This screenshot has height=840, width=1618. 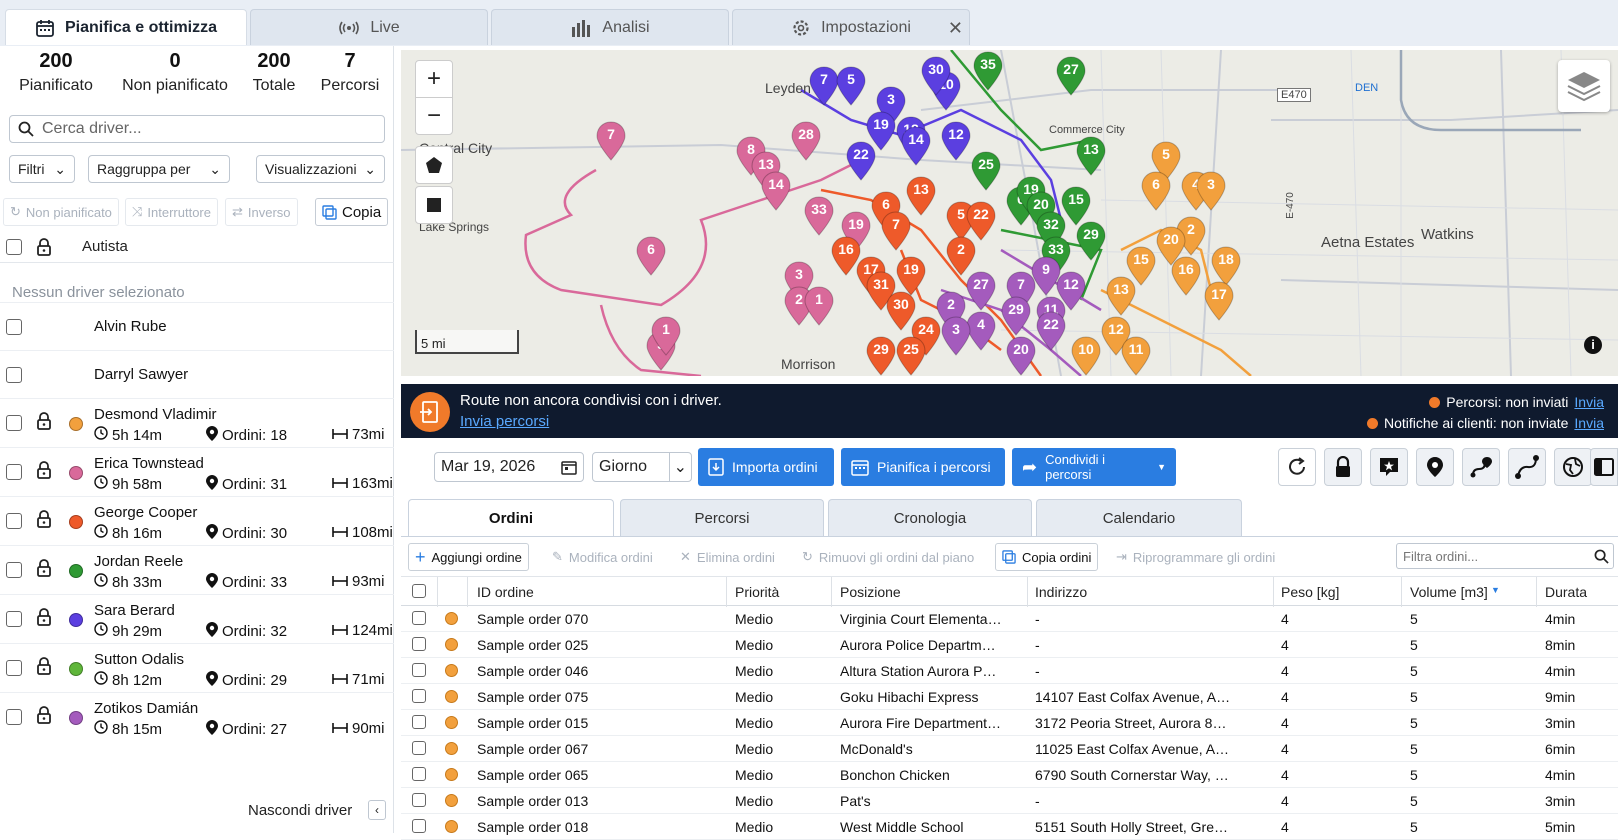 I want to click on info-icon: i, so click(x=1593, y=345).